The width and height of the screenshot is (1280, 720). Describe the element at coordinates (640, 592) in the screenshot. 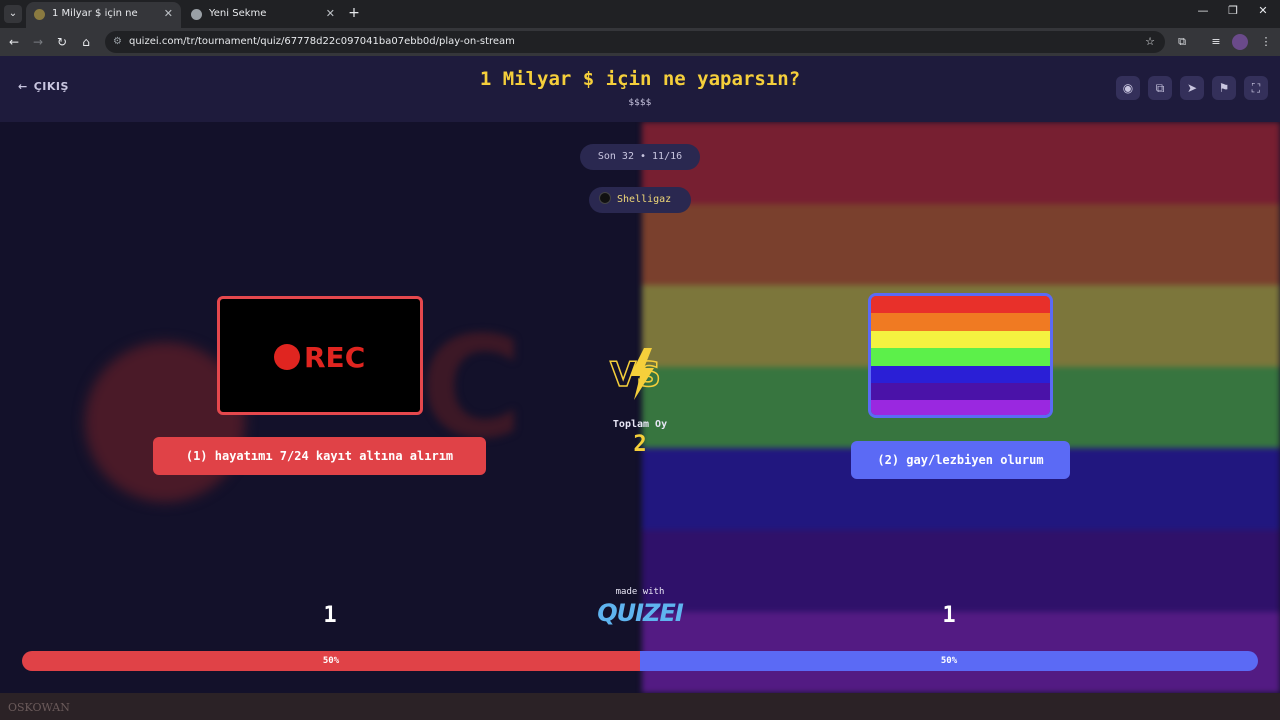

I see `made-with-label: made with` at that location.